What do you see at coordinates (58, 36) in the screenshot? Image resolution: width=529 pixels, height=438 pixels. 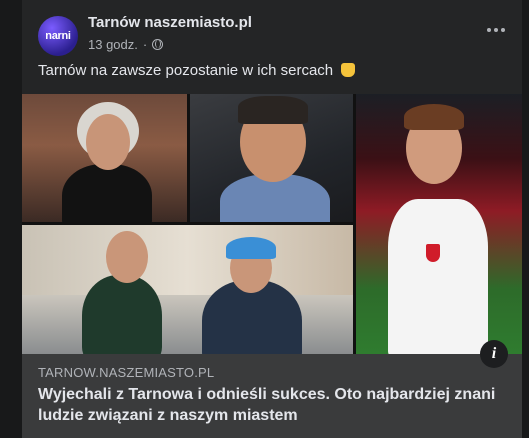 I see `page-avatar: narni` at bounding box center [58, 36].